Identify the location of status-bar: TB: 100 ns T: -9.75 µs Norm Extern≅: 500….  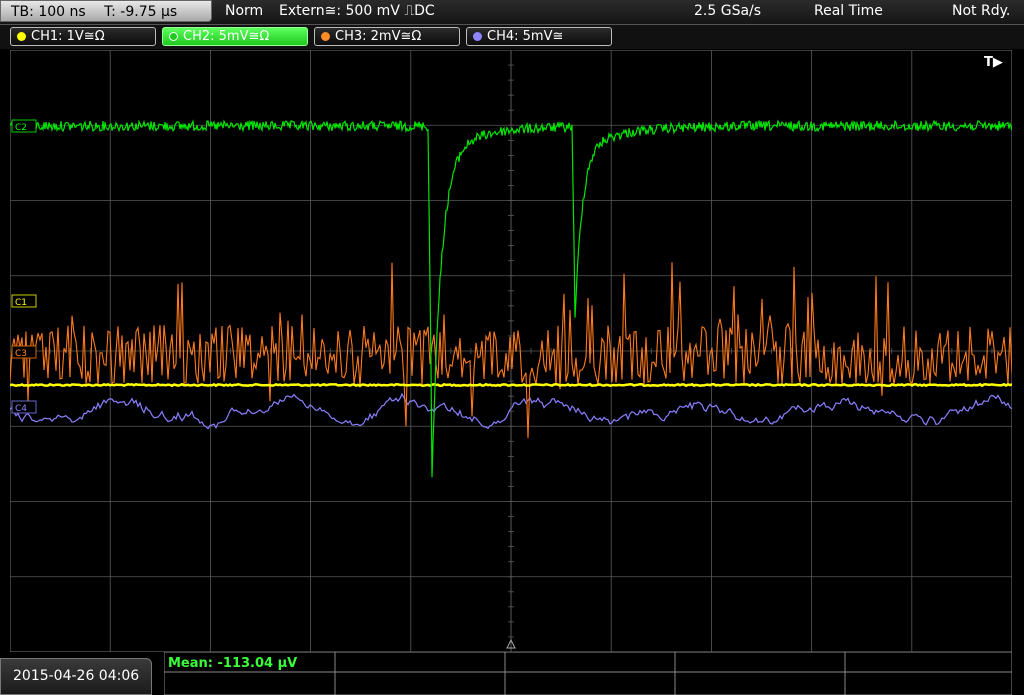
(512, 12).